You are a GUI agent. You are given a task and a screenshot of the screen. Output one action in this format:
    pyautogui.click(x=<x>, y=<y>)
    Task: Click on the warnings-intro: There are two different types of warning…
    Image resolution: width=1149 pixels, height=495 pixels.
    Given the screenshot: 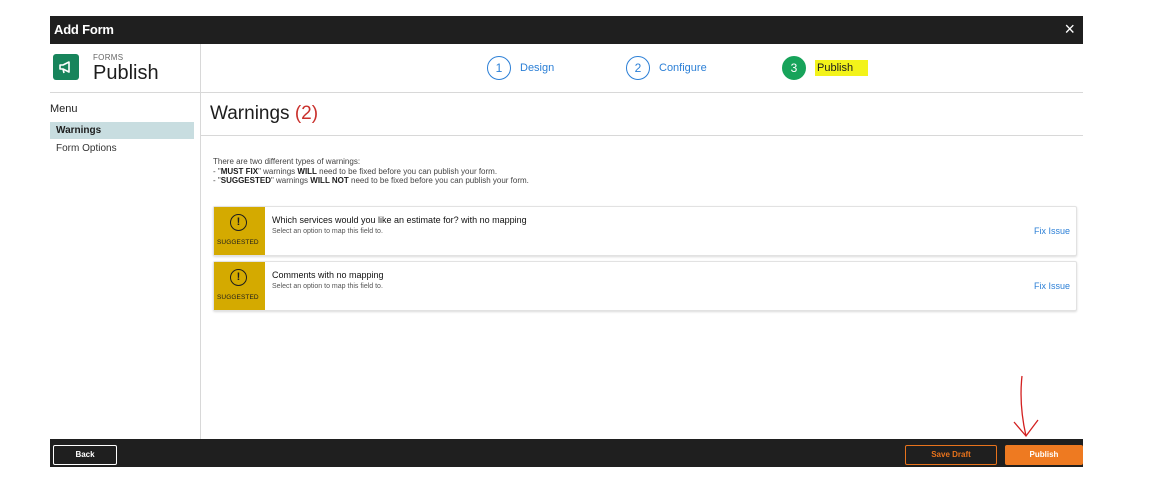 What is the action you would take?
    pyautogui.click(x=371, y=171)
    